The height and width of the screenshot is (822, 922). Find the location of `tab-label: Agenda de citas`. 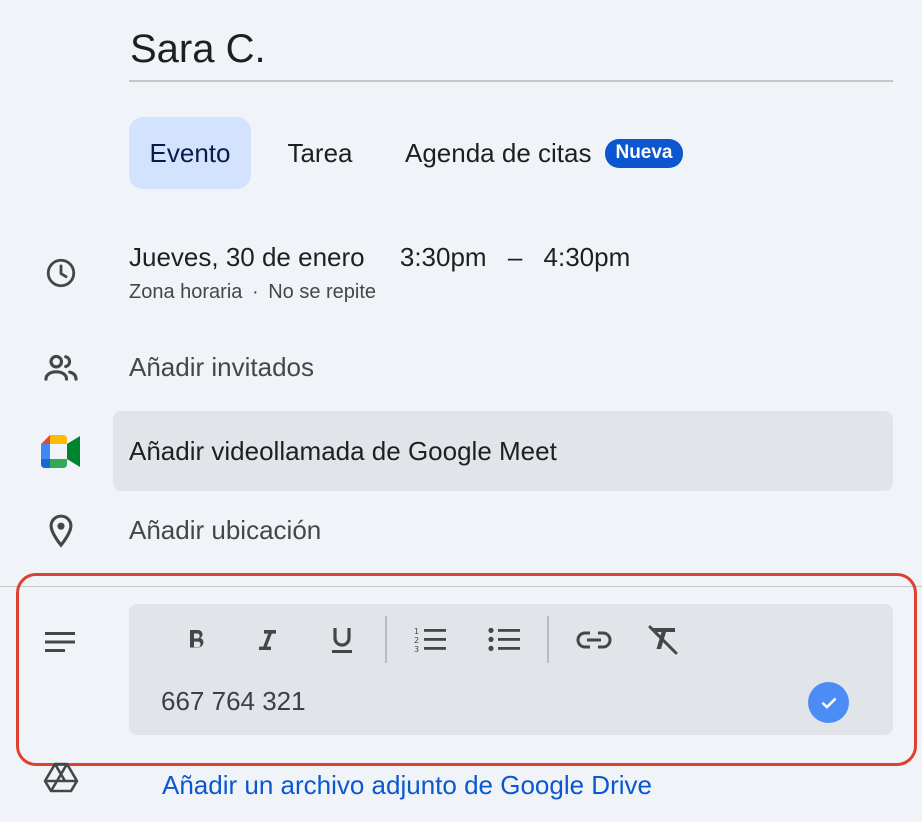

tab-label: Agenda de citas is located at coordinates (498, 152).